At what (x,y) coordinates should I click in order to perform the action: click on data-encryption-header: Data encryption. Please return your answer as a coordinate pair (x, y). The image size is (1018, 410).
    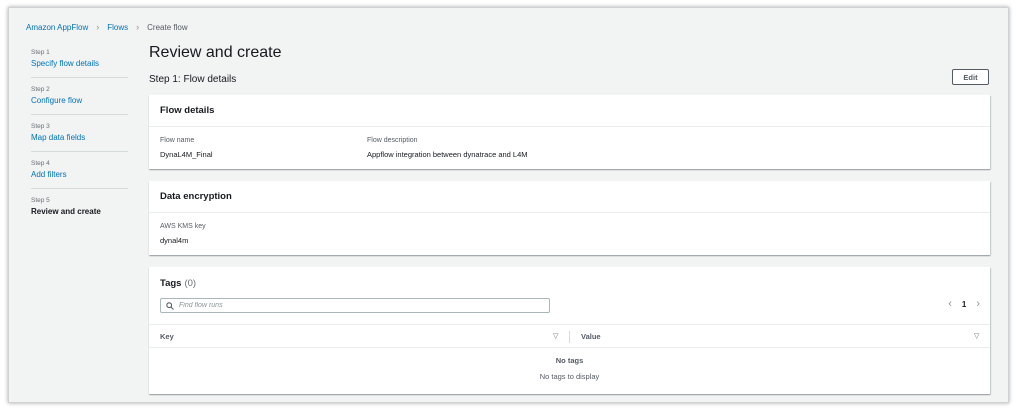
    Looking at the image, I should click on (569, 197).